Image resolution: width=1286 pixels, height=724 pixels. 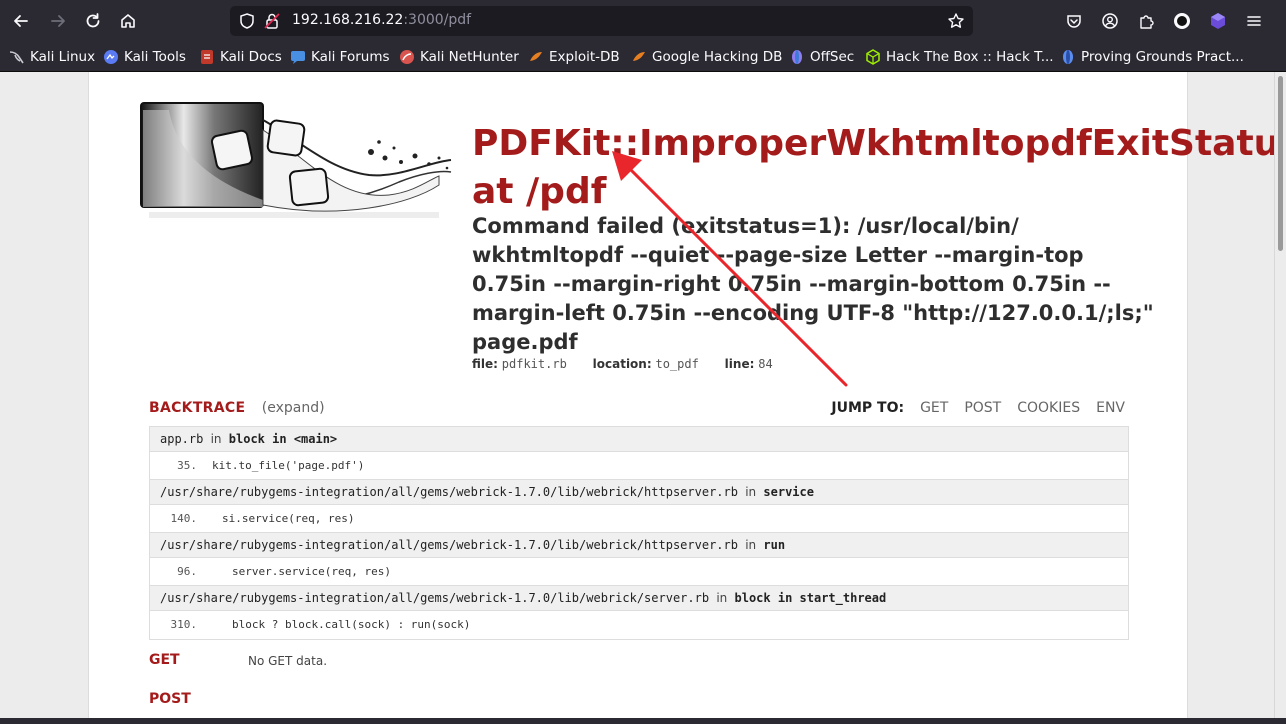 I want to click on bookmark-kali-docs: Kali Docs, so click(x=240, y=57).